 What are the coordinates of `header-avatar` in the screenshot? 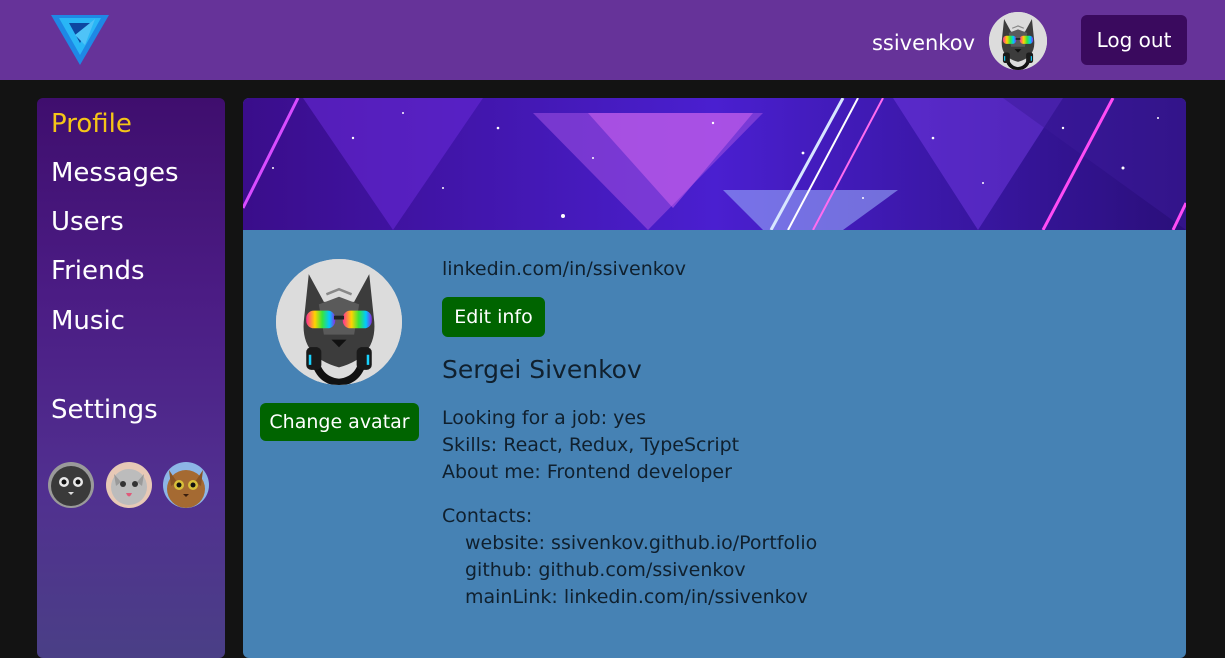 It's located at (1018, 41).